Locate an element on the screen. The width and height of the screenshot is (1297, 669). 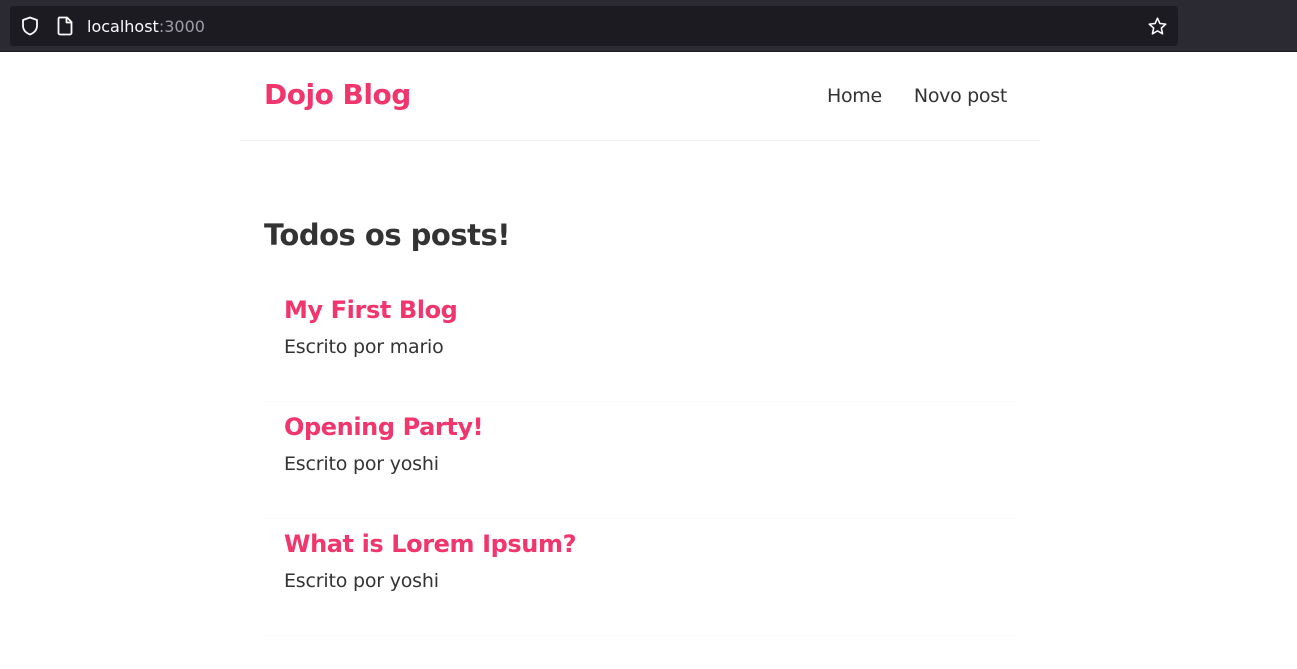
post-preview: Opening Party! Escrito por yoshi is located at coordinates (639, 460).